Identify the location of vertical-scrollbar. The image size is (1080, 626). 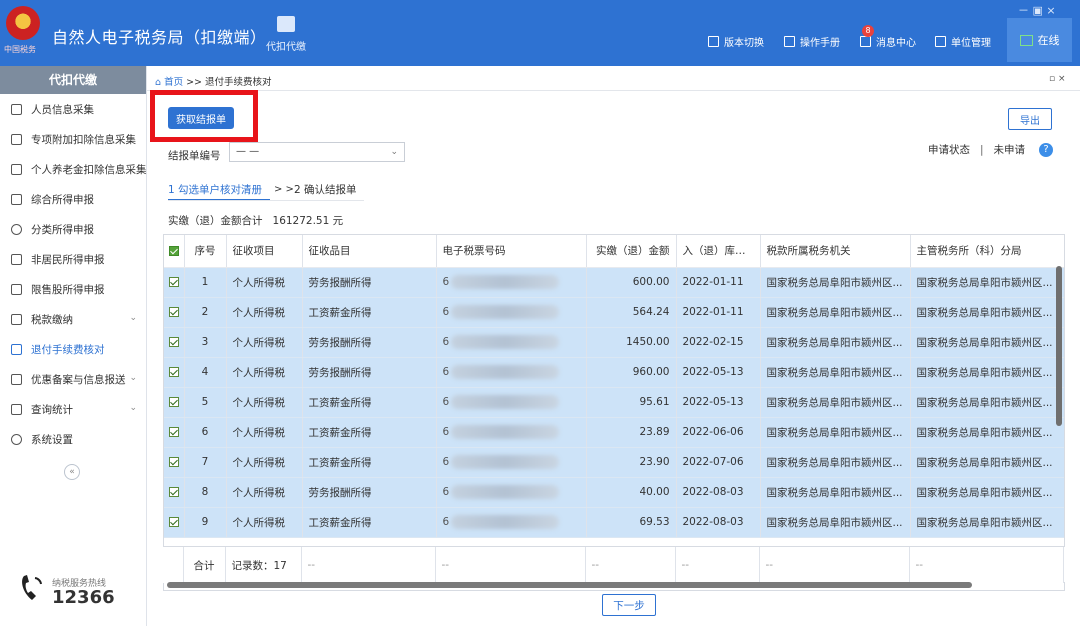
(1059, 346).